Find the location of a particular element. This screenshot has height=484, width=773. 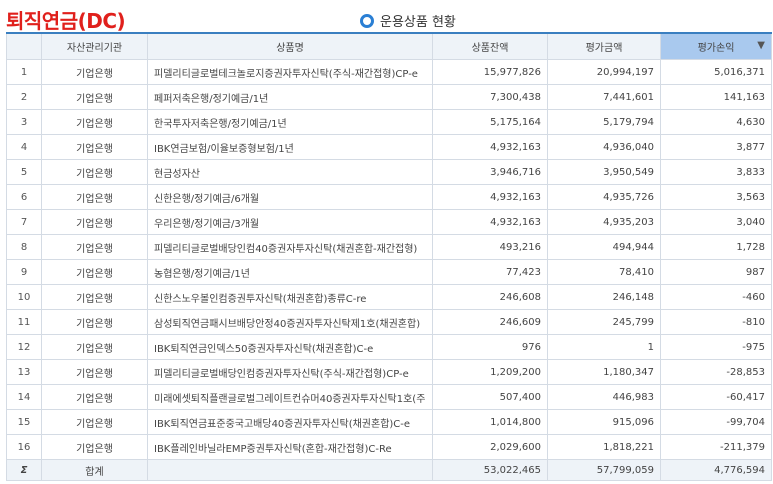

row-product: IBK플레인바닐라EMP증권투자신탁(혼합-재간접형)C-Re is located at coordinates (290, 447).